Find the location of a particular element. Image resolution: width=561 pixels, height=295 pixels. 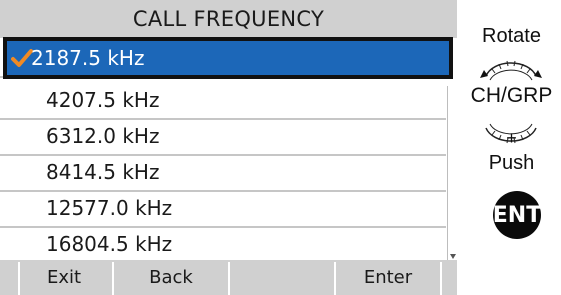

frequency-label: 16804.5 kHz is located at coordinates (109, 244).